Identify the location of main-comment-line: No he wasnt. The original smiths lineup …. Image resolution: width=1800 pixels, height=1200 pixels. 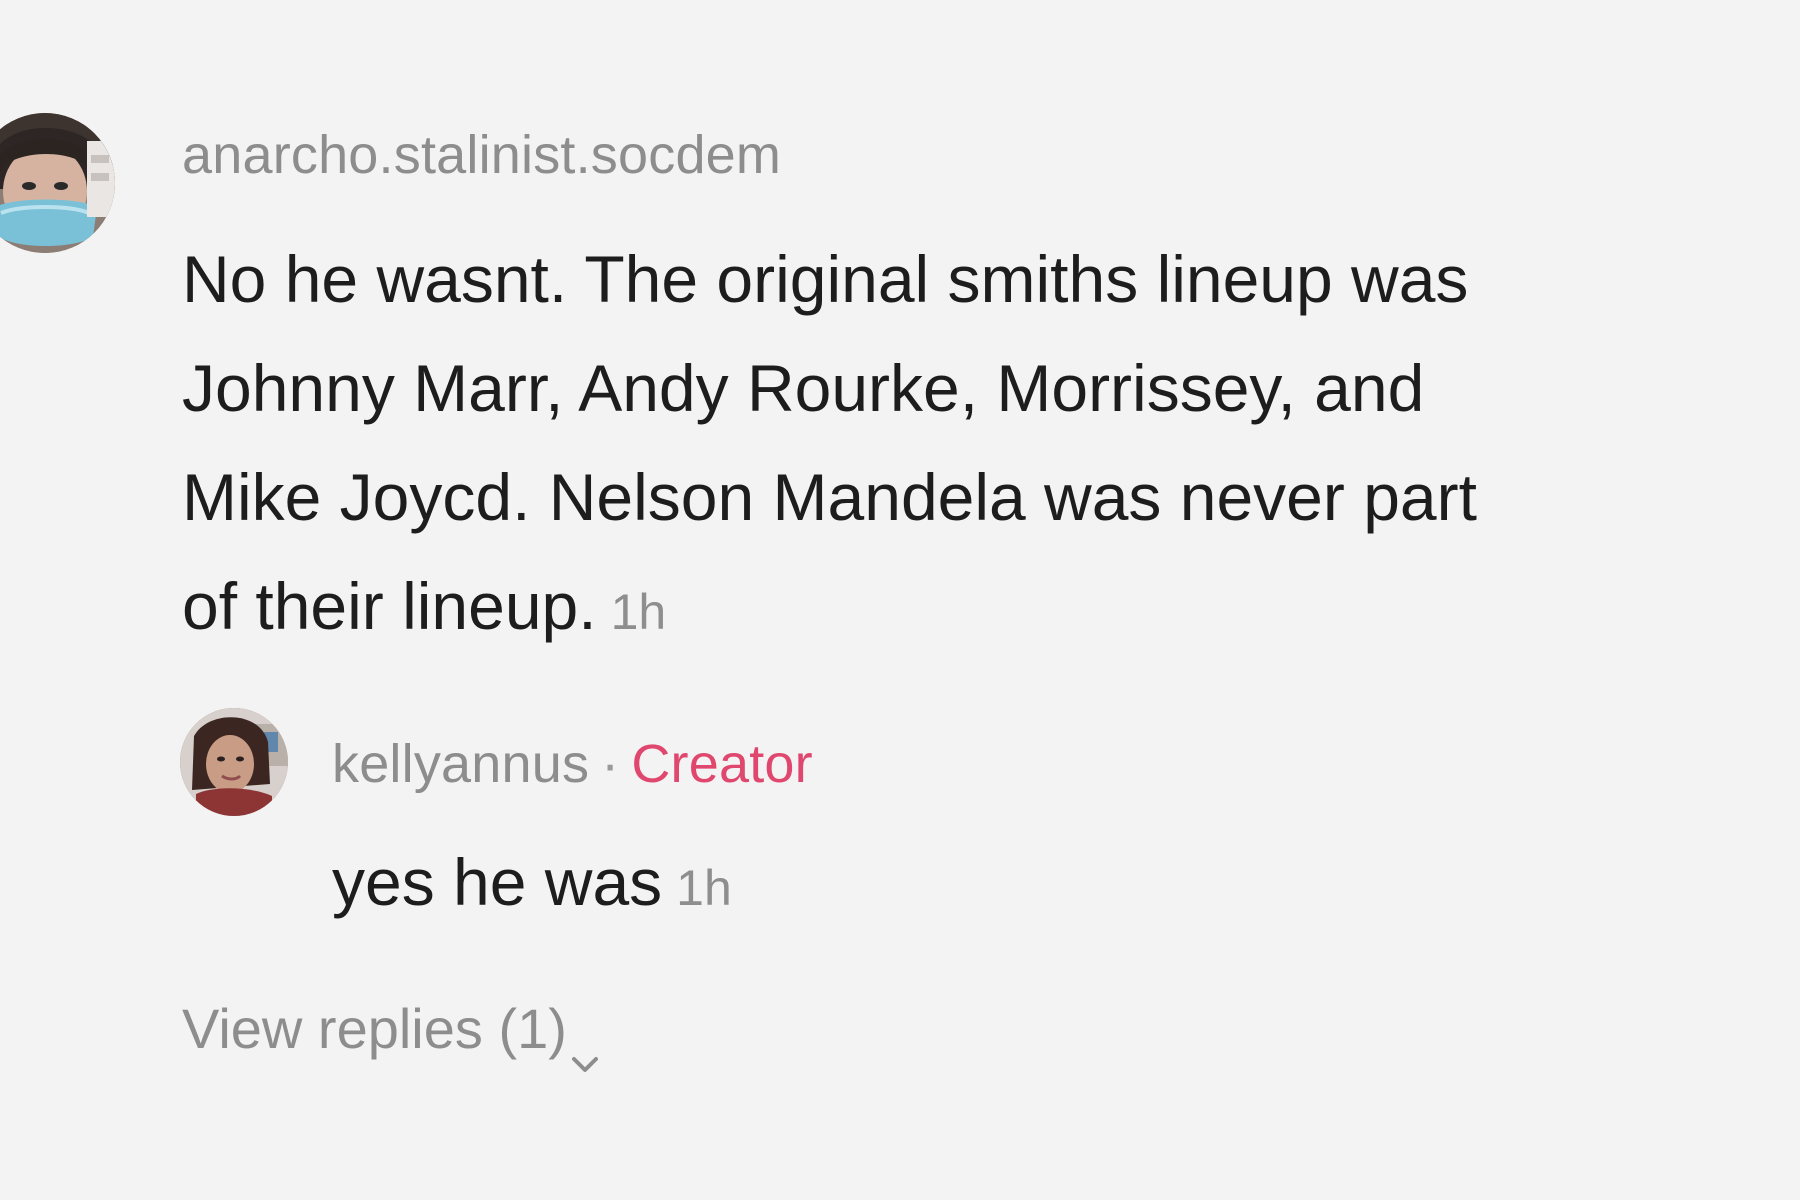
(825, 279).